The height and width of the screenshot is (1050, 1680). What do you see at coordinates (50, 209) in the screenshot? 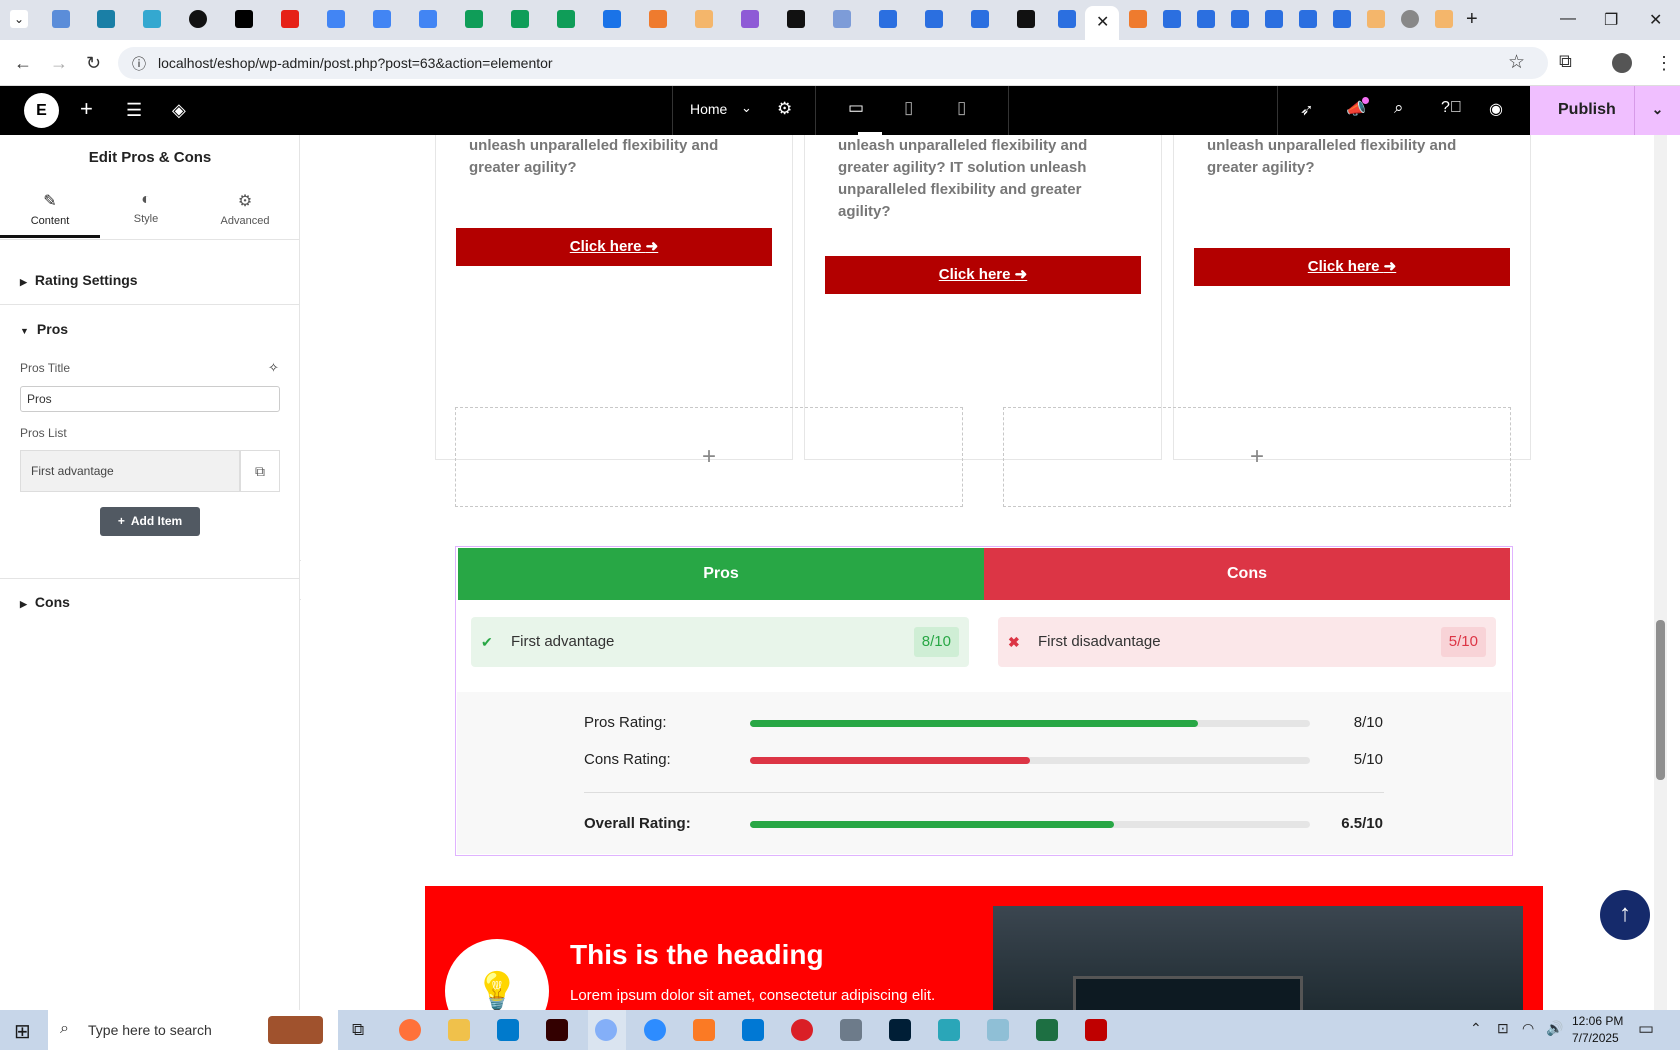
I see `tab-content: ✎ Content` at bounding box center [50, 209].